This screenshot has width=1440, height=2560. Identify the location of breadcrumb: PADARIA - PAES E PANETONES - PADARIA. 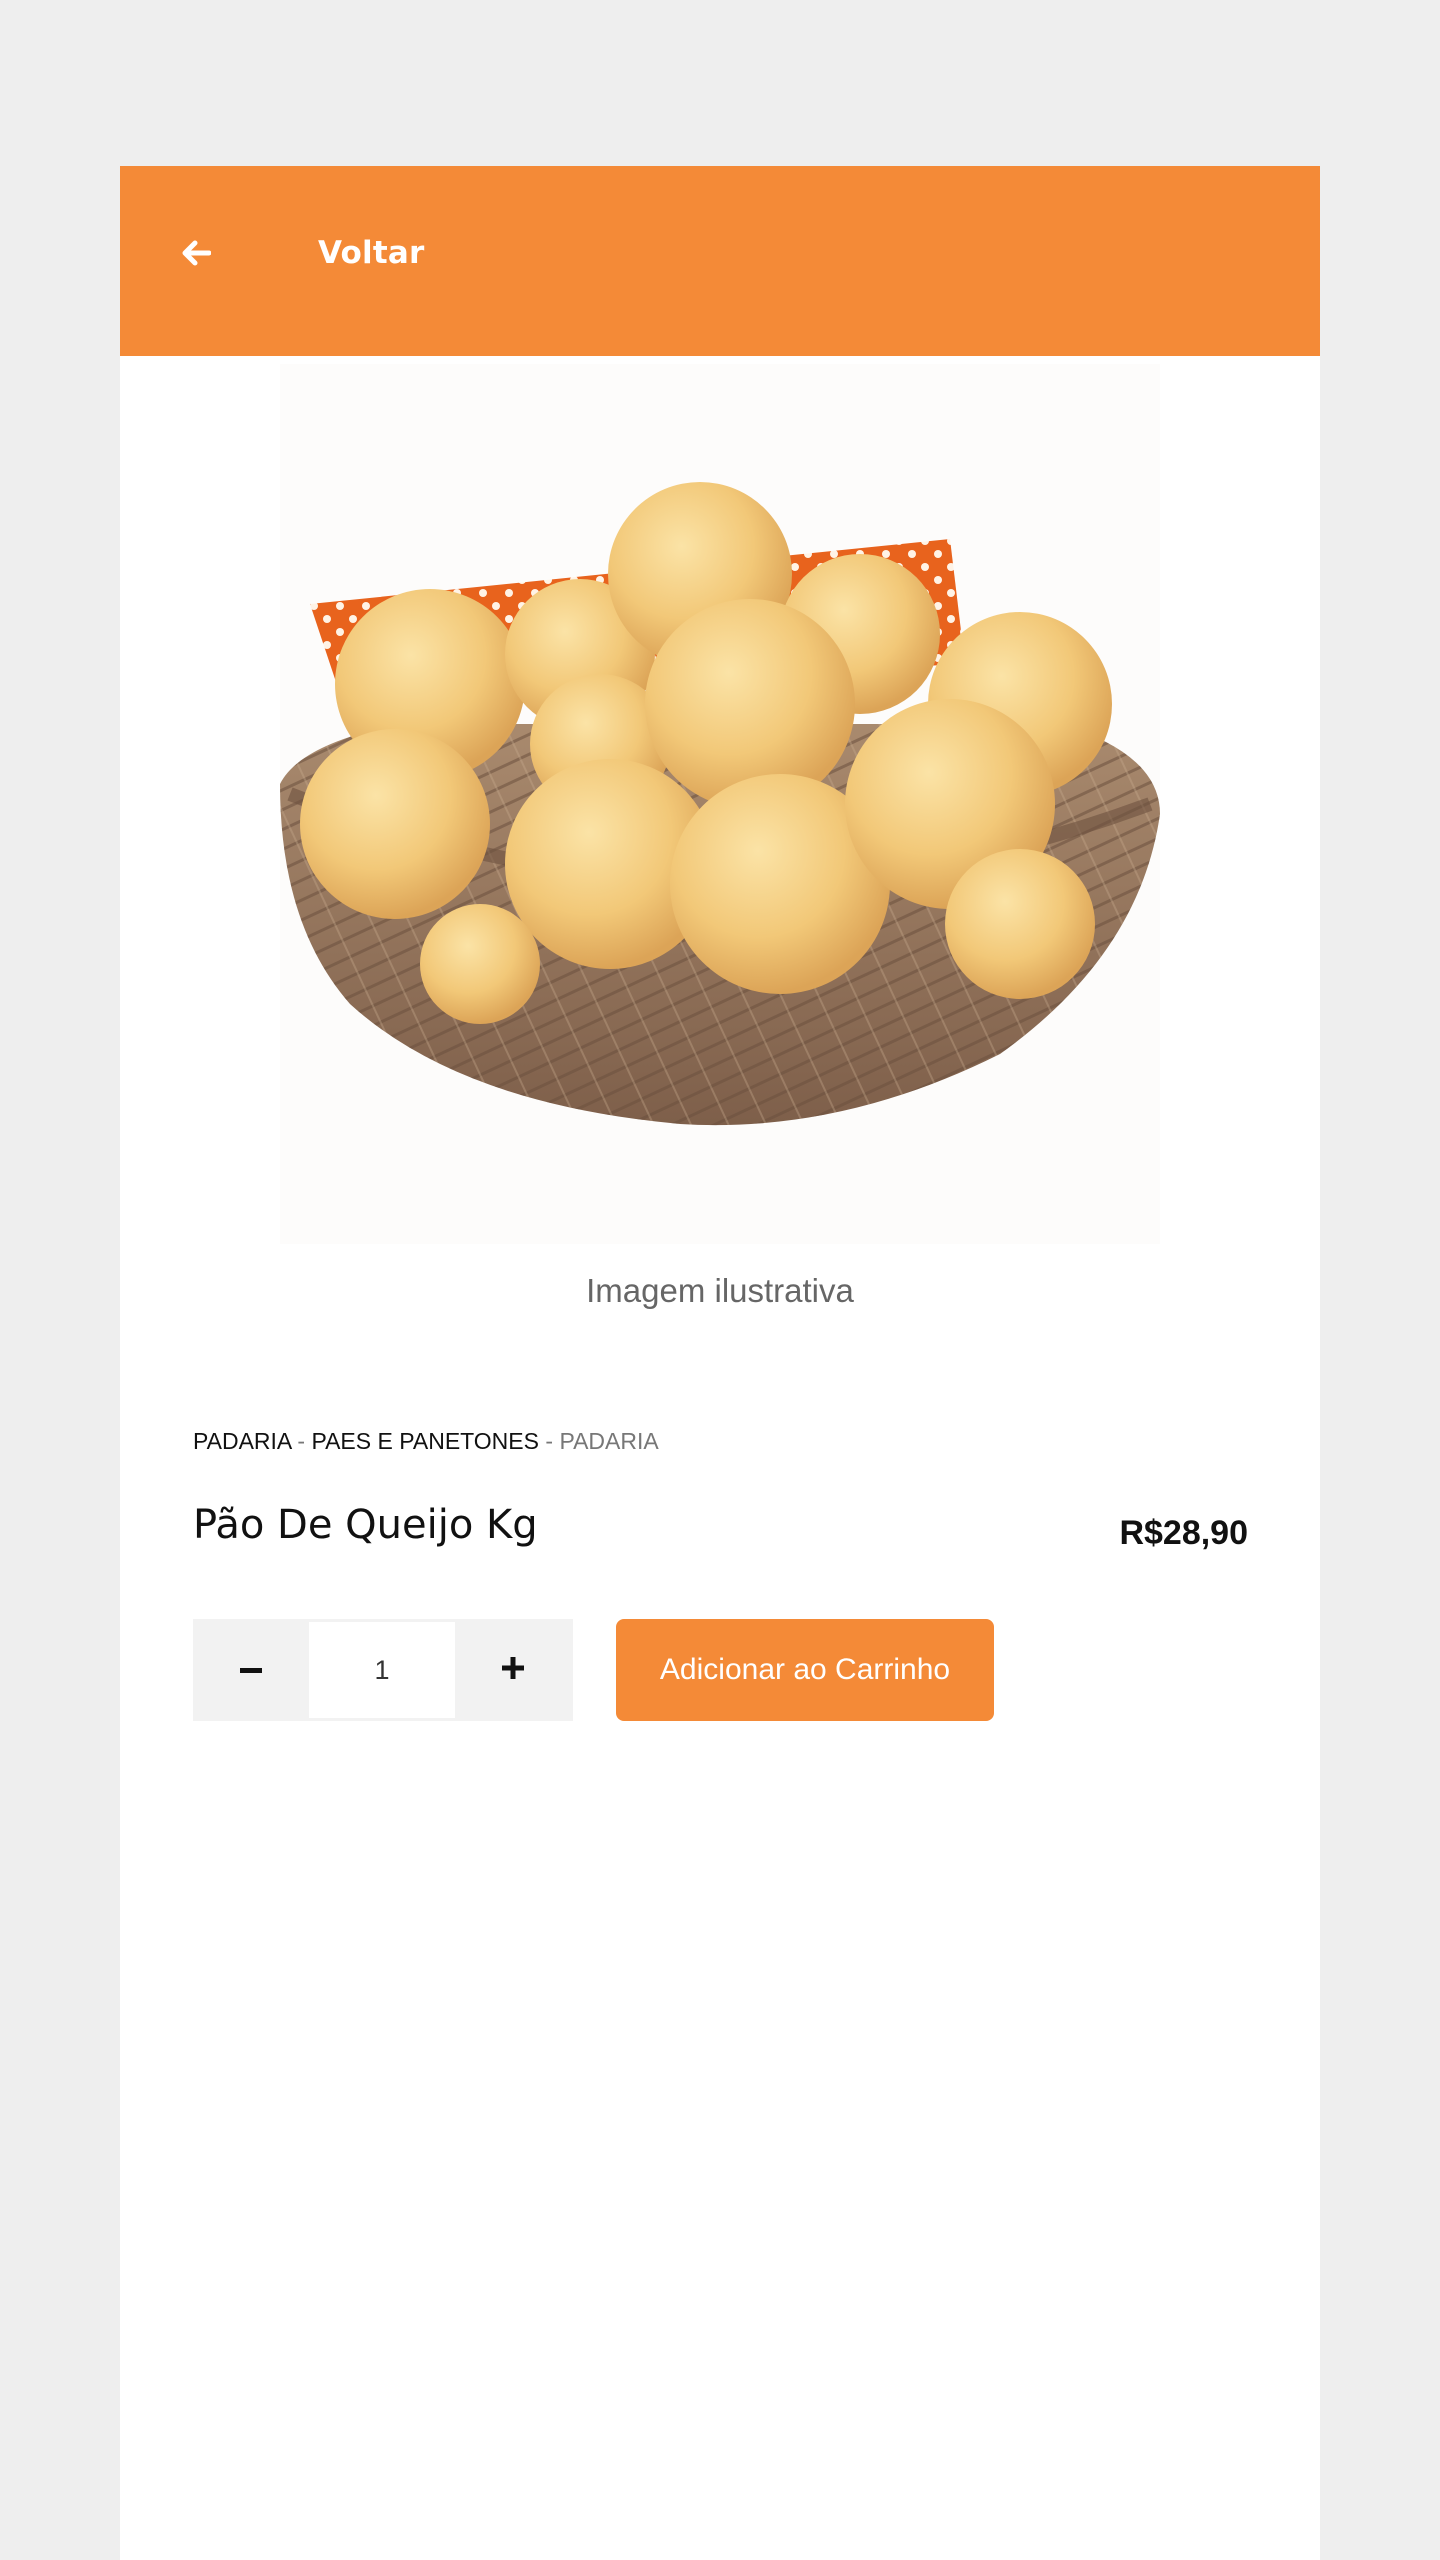
(426, 1441).